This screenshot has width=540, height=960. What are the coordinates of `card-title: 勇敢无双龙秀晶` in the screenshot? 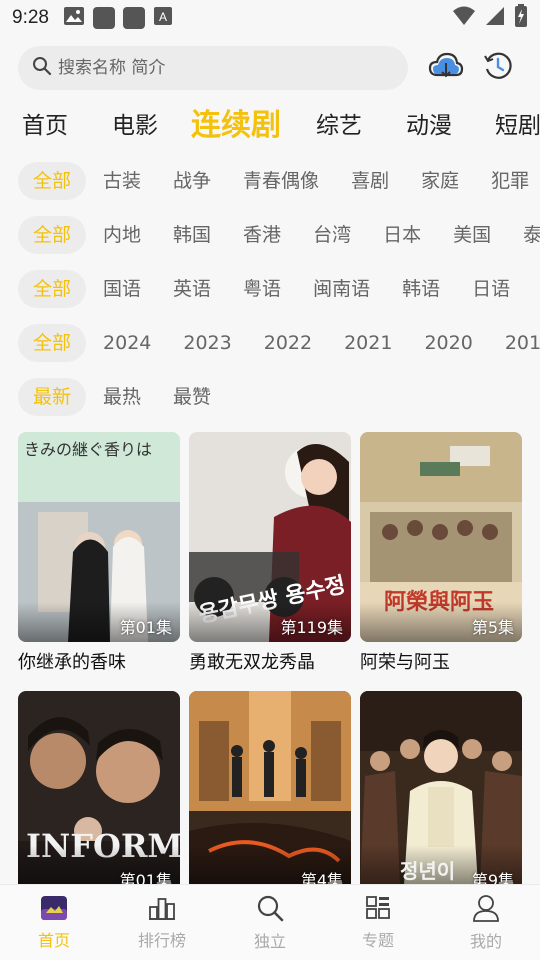 It's located at (252, 662).